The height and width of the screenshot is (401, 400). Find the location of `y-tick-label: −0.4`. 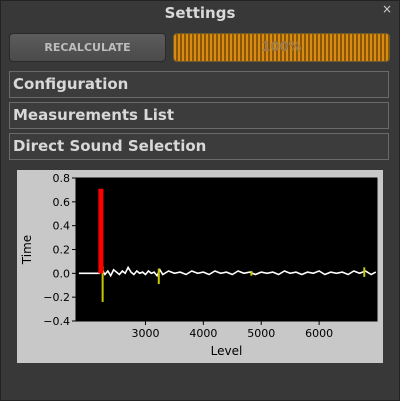

y-tick-label: −0.4 is located at coordinates (56, 321).